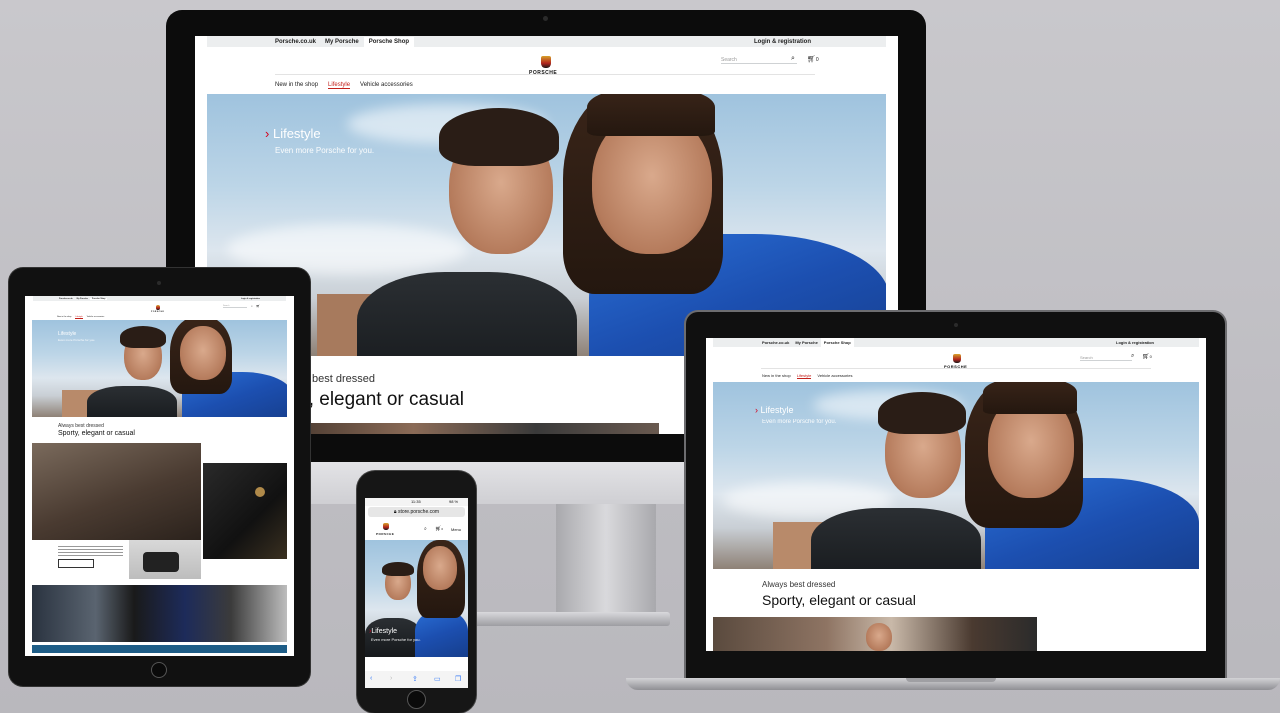  I want to click on imac-camera, so click(545, 18).